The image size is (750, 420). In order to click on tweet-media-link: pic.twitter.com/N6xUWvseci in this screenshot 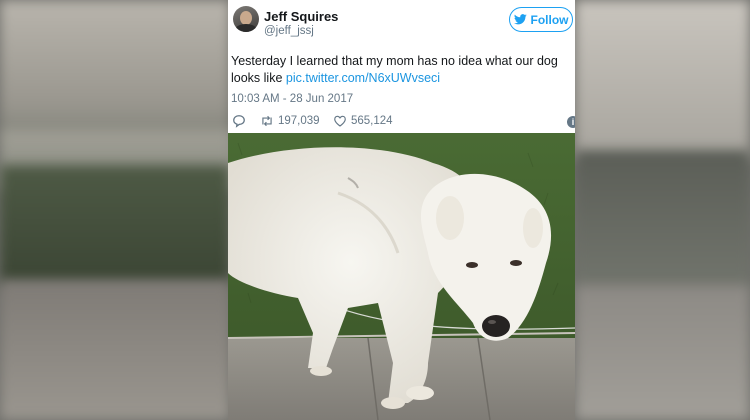, I will do `click(363, 78)`.